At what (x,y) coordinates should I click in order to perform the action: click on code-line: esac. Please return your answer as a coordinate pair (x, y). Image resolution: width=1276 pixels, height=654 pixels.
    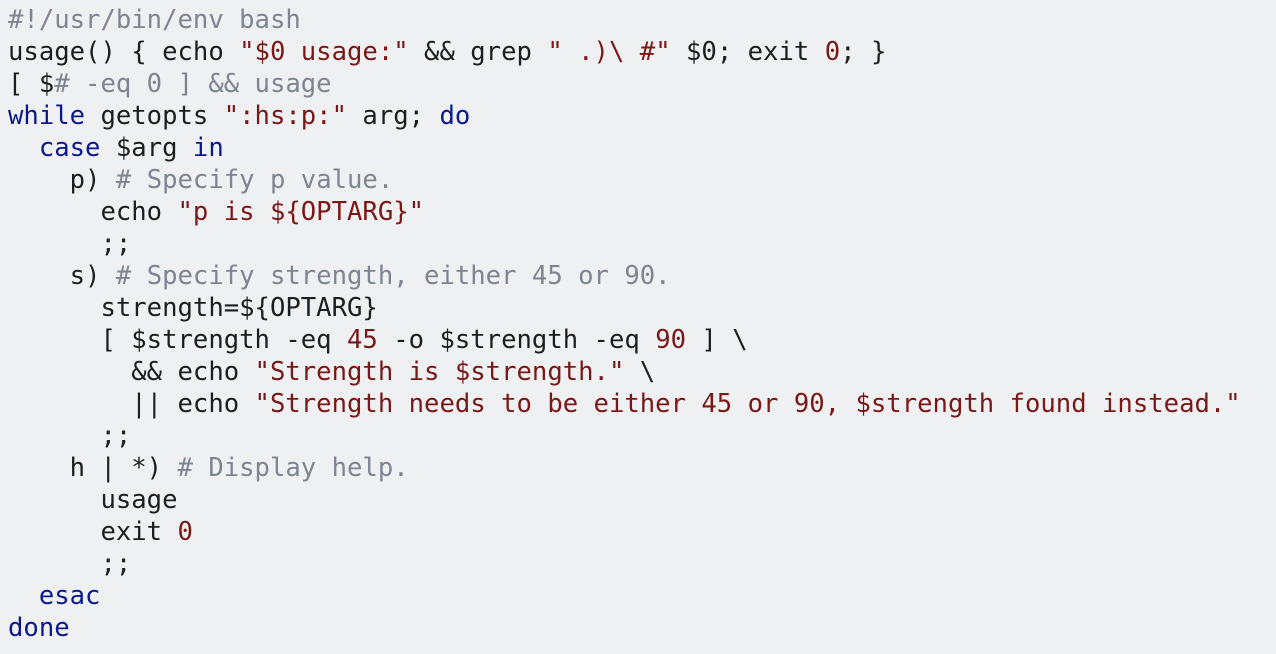
    Looking at the image, I should click on (642, 596).